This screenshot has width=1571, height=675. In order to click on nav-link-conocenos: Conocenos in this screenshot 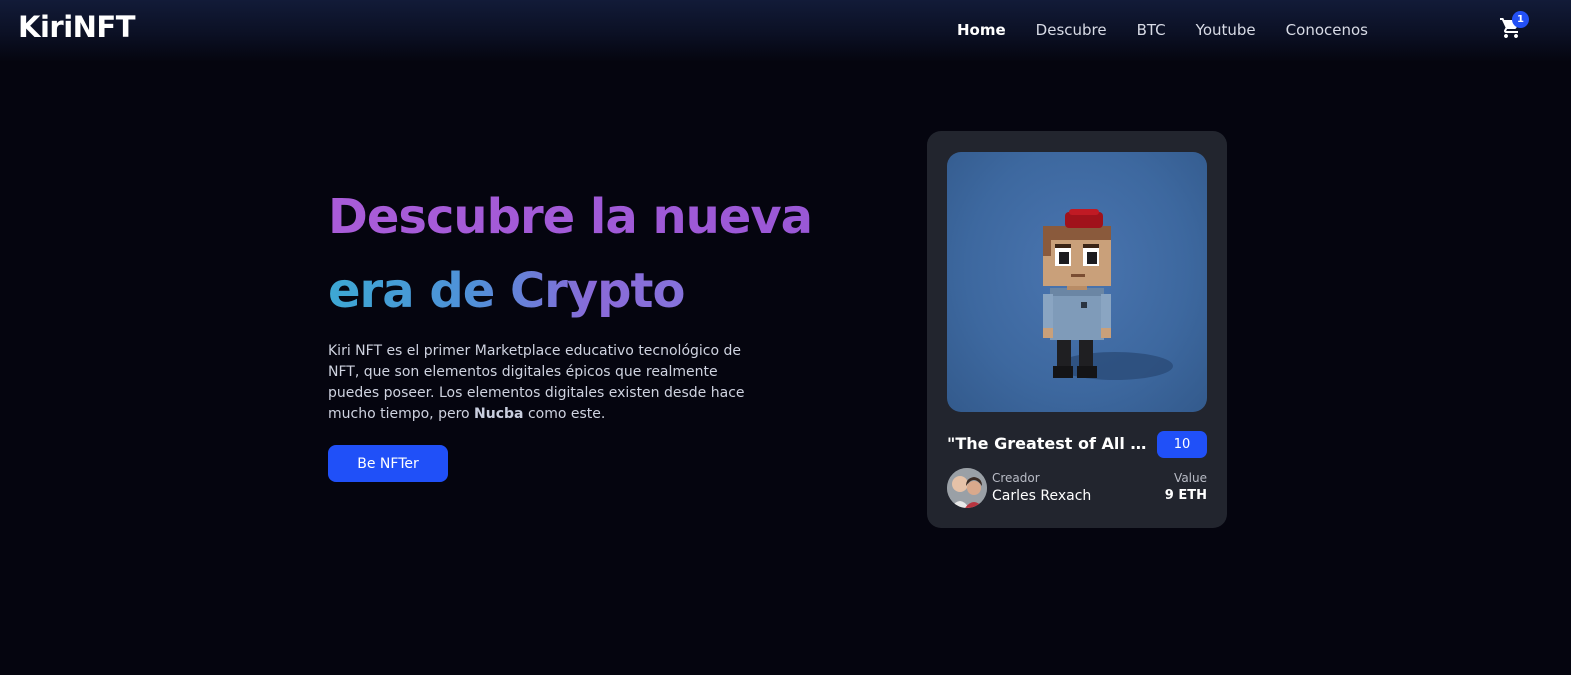, I will do `click(1327, 30)`.